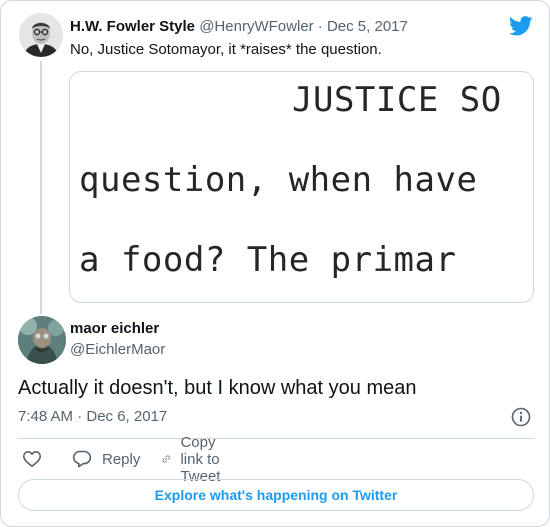  Describe the element at coordinates (276, 495) in the screenshot. I see `explore-twitter-button: Explore what's happening on Twitter` at that location.